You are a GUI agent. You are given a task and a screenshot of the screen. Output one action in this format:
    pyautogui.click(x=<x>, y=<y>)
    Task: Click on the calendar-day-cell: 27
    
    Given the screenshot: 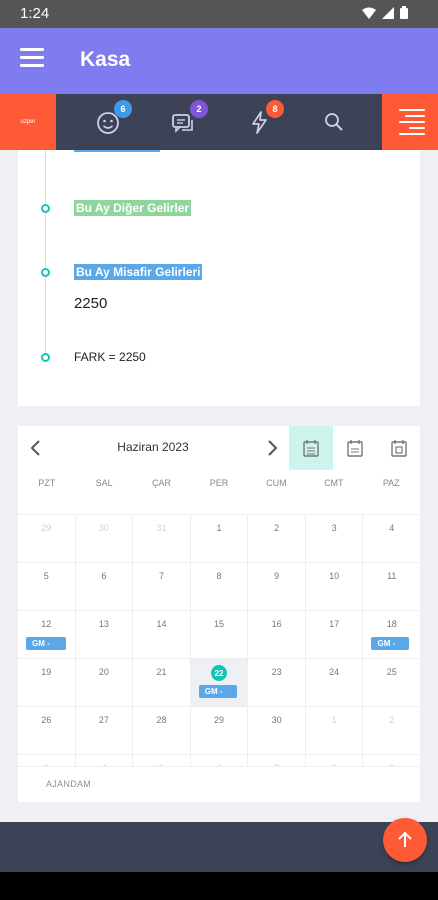 What is the action you would take?
    pyautogui.click(x=103, y=730)
    